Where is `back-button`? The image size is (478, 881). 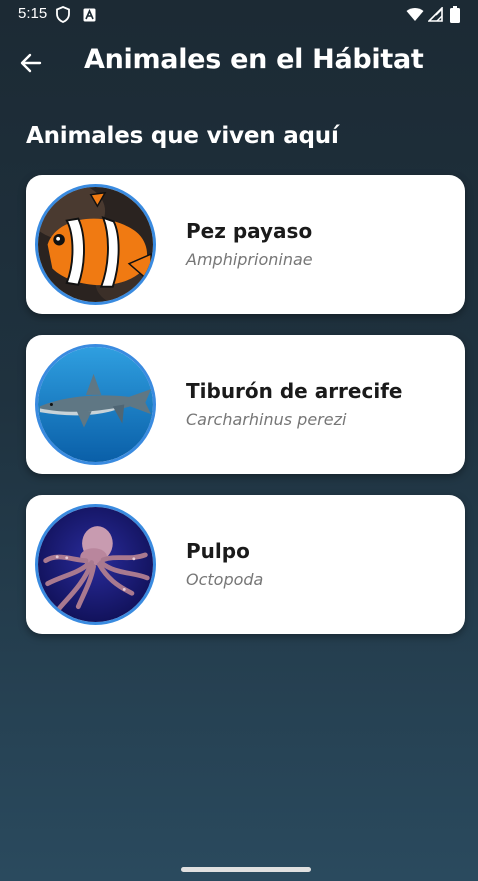
back-button is located at coordinates (31, 63).